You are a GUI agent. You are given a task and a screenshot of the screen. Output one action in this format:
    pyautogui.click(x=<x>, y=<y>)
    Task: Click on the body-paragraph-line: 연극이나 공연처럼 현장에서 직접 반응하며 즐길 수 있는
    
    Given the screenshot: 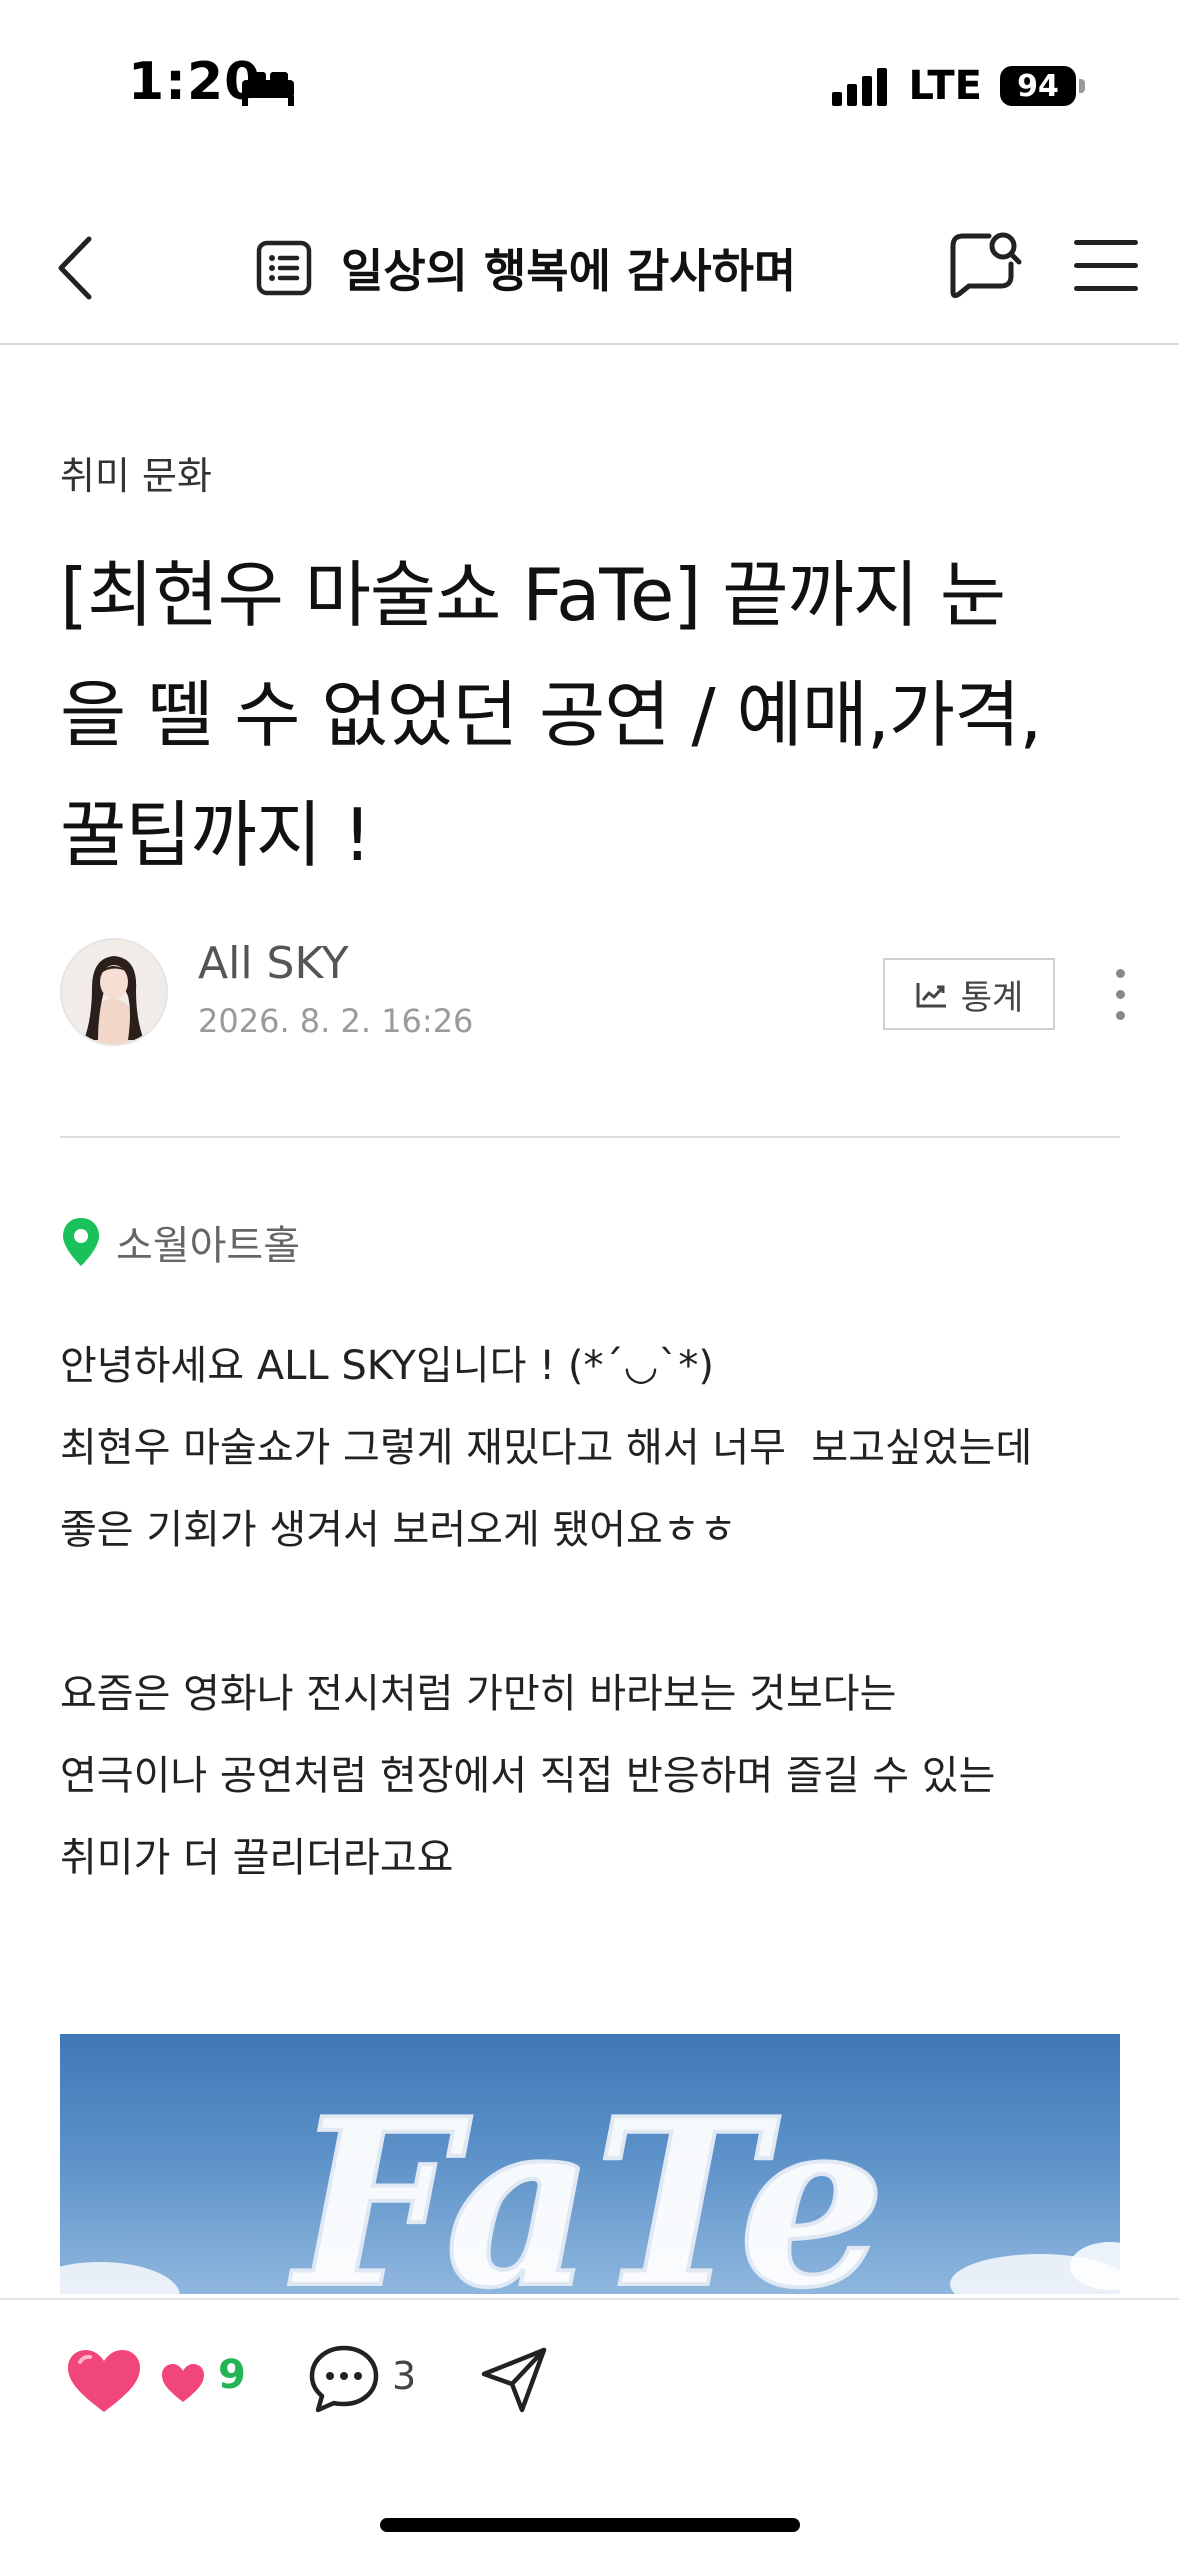 What is the action you would take?
    pyautogui.click(x=528, y=1776)
    